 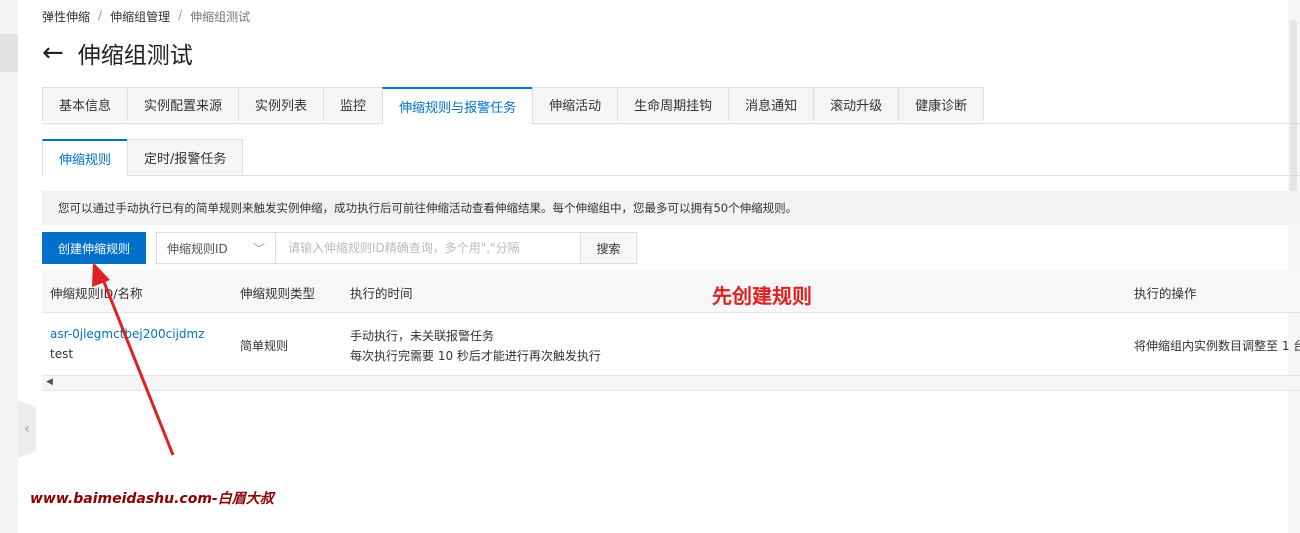 I want to click on scroll-left-icon: ◀, so click(x=49, y=382).